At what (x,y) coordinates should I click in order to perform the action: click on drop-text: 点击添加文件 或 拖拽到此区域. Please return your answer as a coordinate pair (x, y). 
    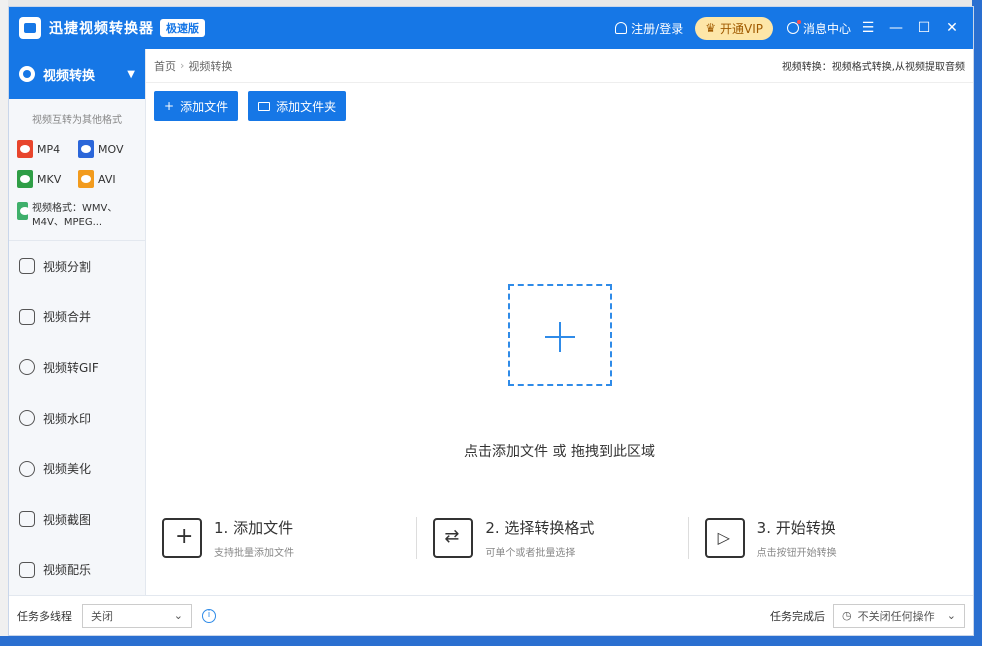
    Looking at the image, I should click on (559, 451).